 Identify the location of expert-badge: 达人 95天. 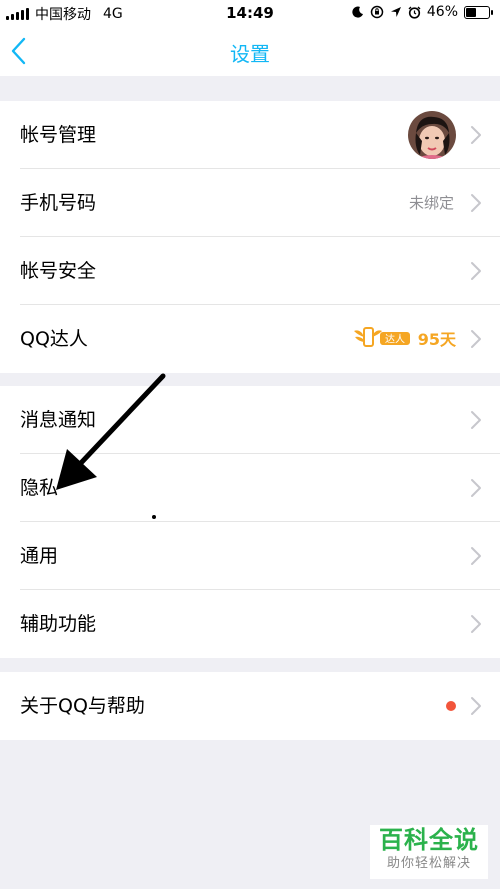
(404, 338).